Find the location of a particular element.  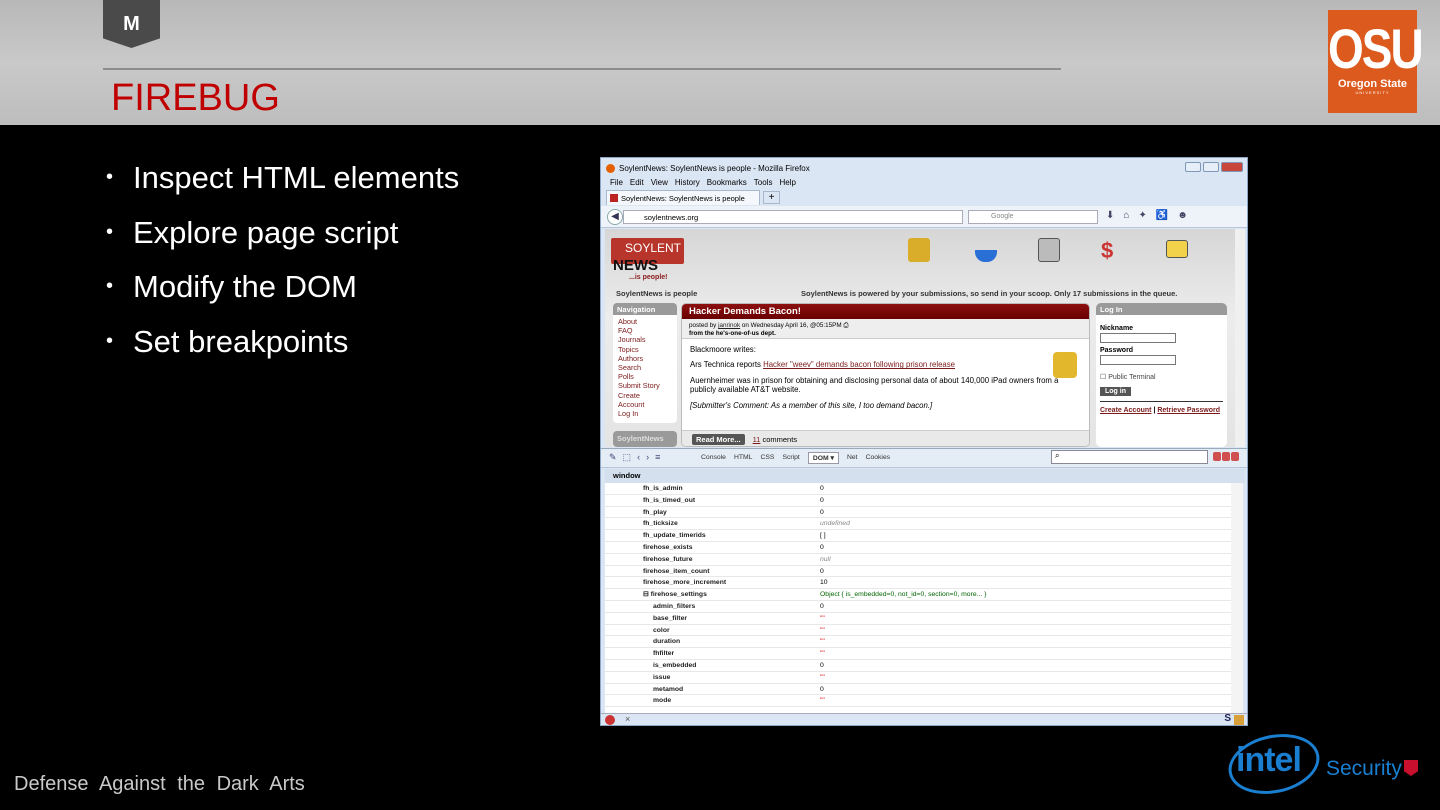

login-button: Log in is located at coordinates (1115, 391).